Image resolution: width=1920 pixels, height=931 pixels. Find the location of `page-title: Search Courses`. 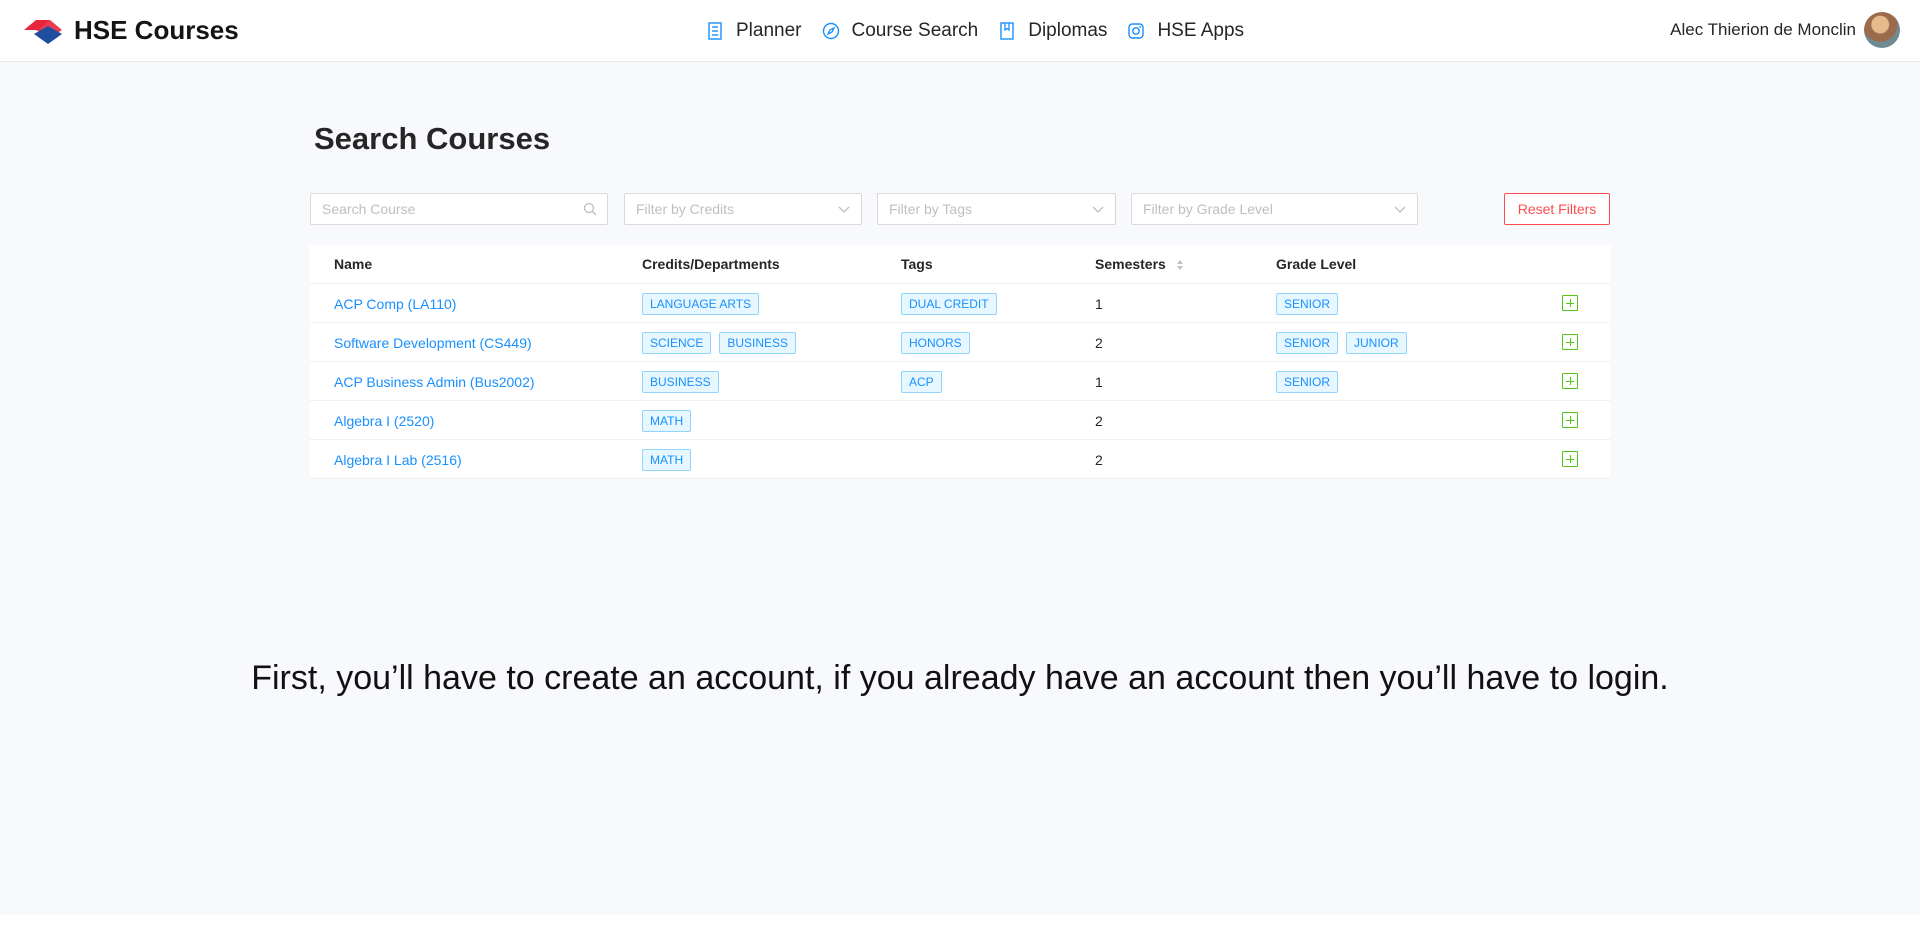

page-title: Search Courses is located at coordinates (432, 138).